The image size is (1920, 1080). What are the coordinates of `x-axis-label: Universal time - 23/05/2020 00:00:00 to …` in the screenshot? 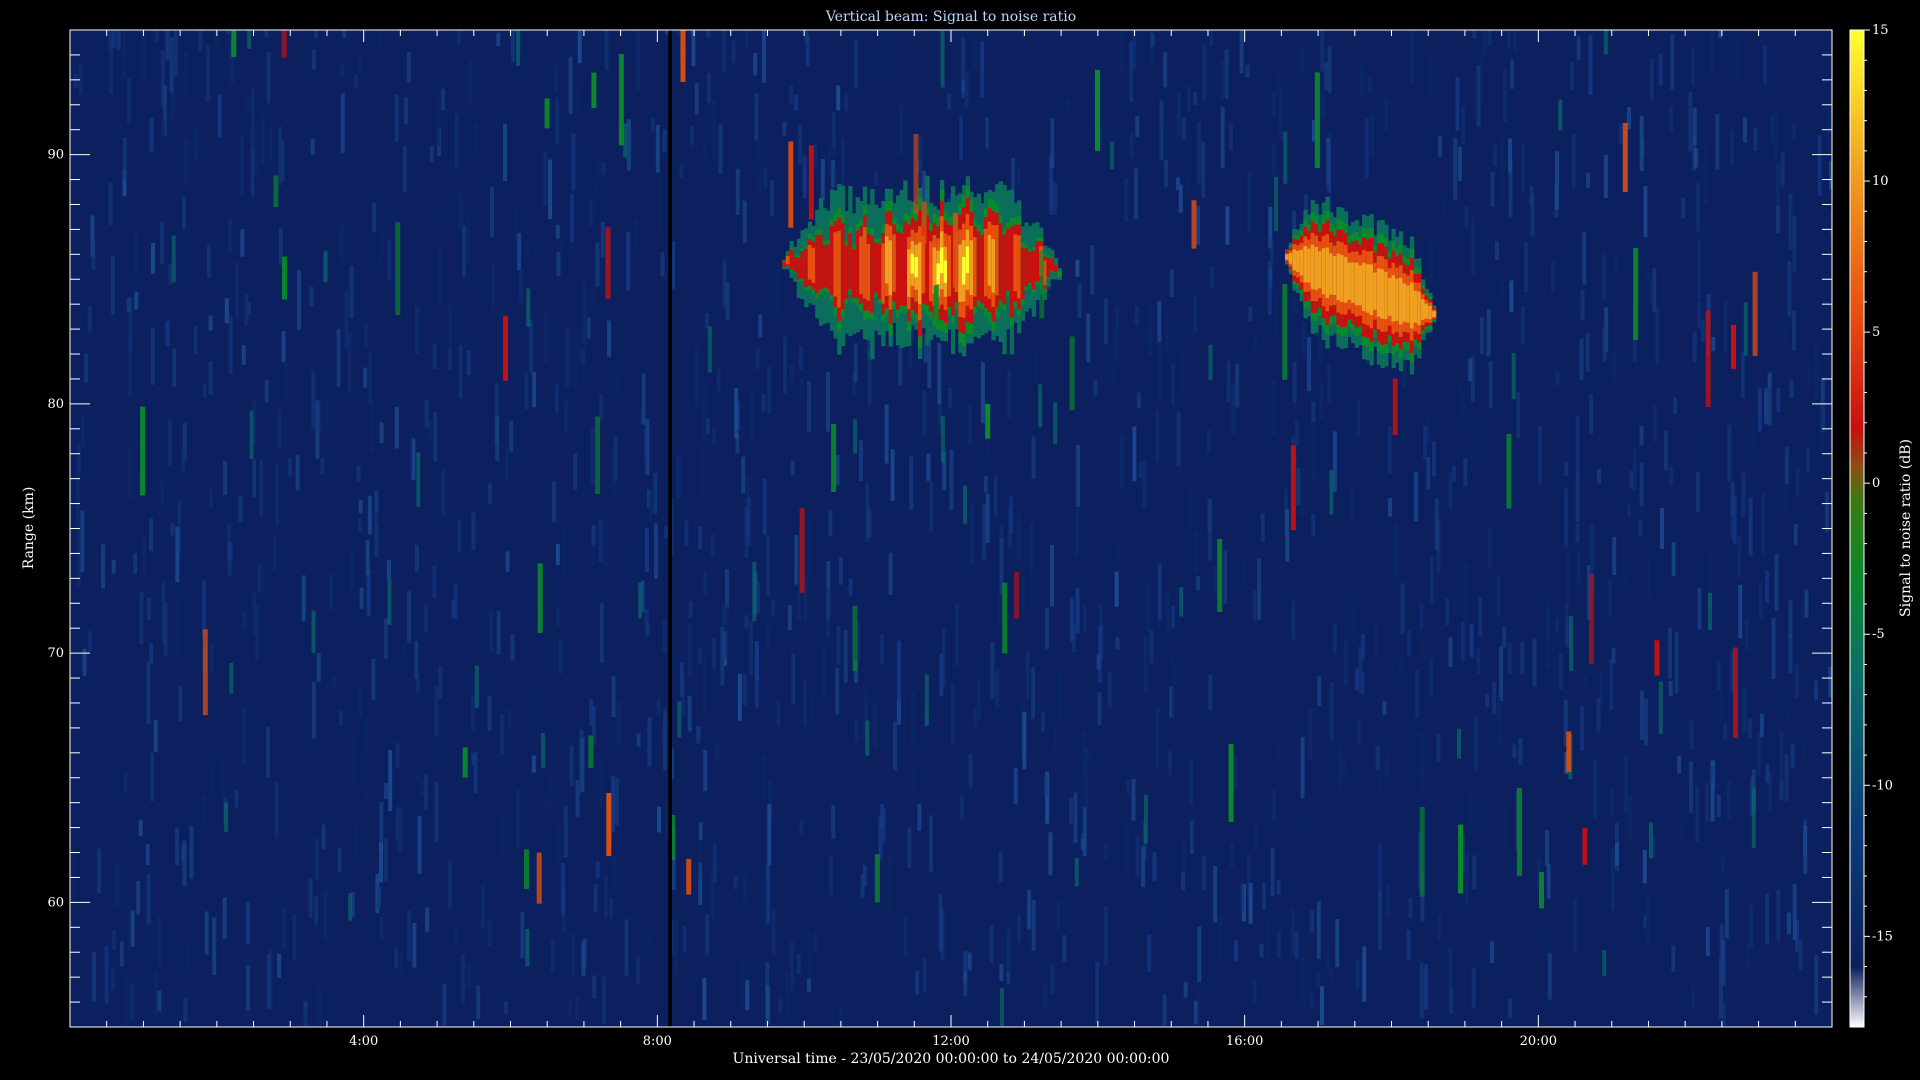 It's located at (951, 1059).